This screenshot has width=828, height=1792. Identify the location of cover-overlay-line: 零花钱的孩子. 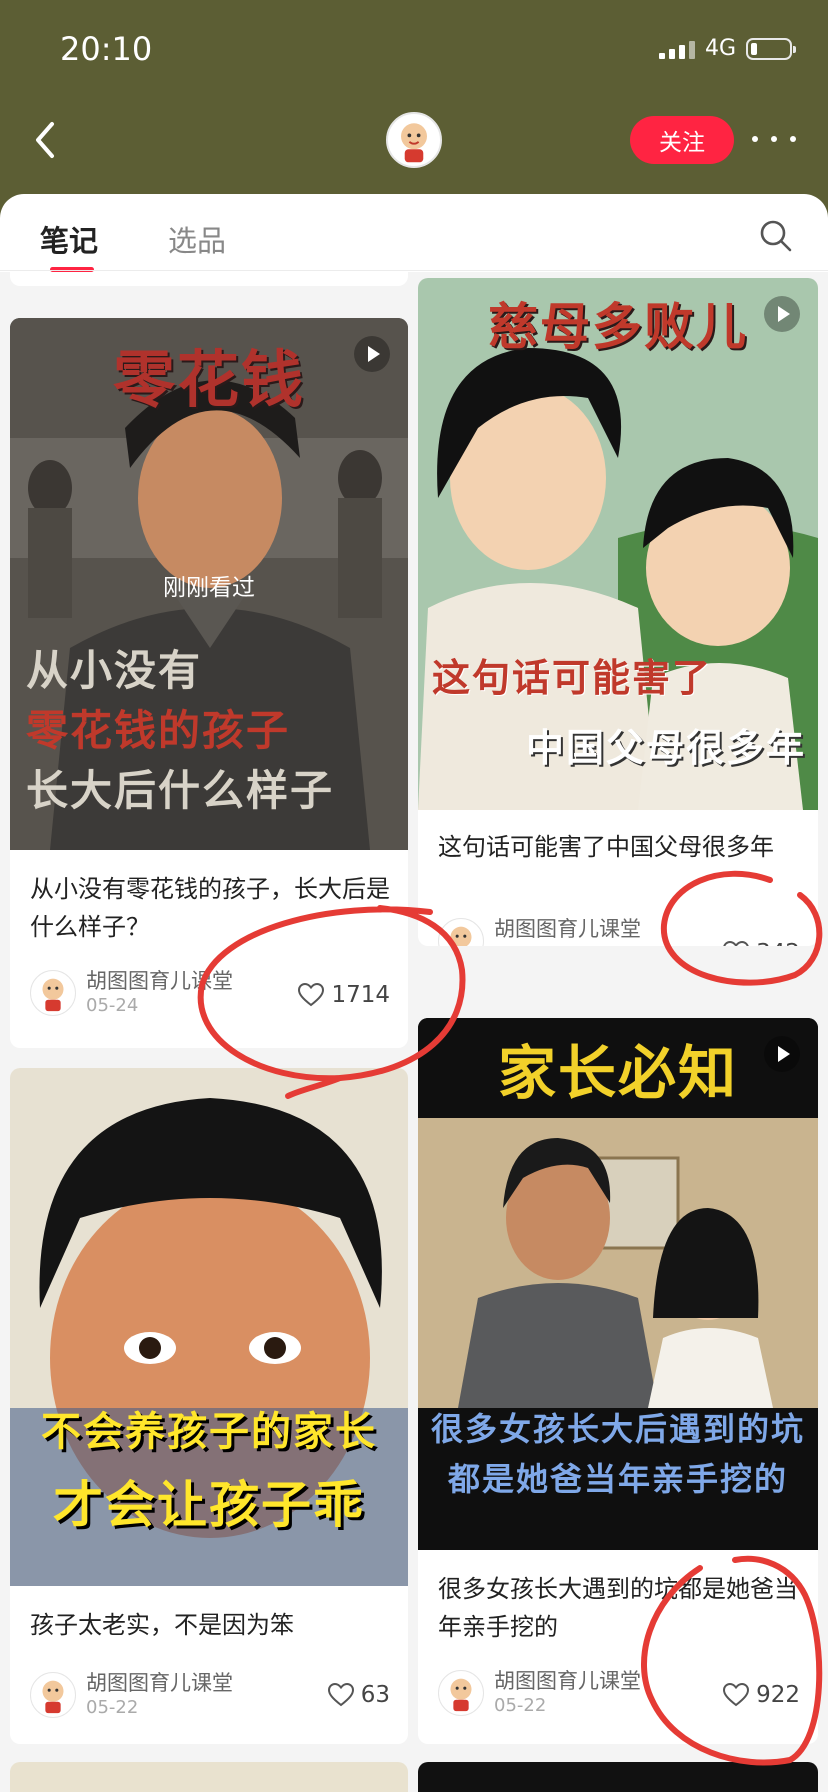
(158, 730).